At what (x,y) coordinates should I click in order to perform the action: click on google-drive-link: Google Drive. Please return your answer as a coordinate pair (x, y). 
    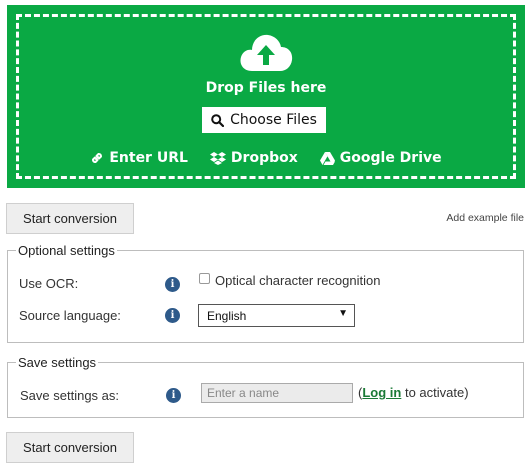
    Looking at the image, I should click on (380, 158).